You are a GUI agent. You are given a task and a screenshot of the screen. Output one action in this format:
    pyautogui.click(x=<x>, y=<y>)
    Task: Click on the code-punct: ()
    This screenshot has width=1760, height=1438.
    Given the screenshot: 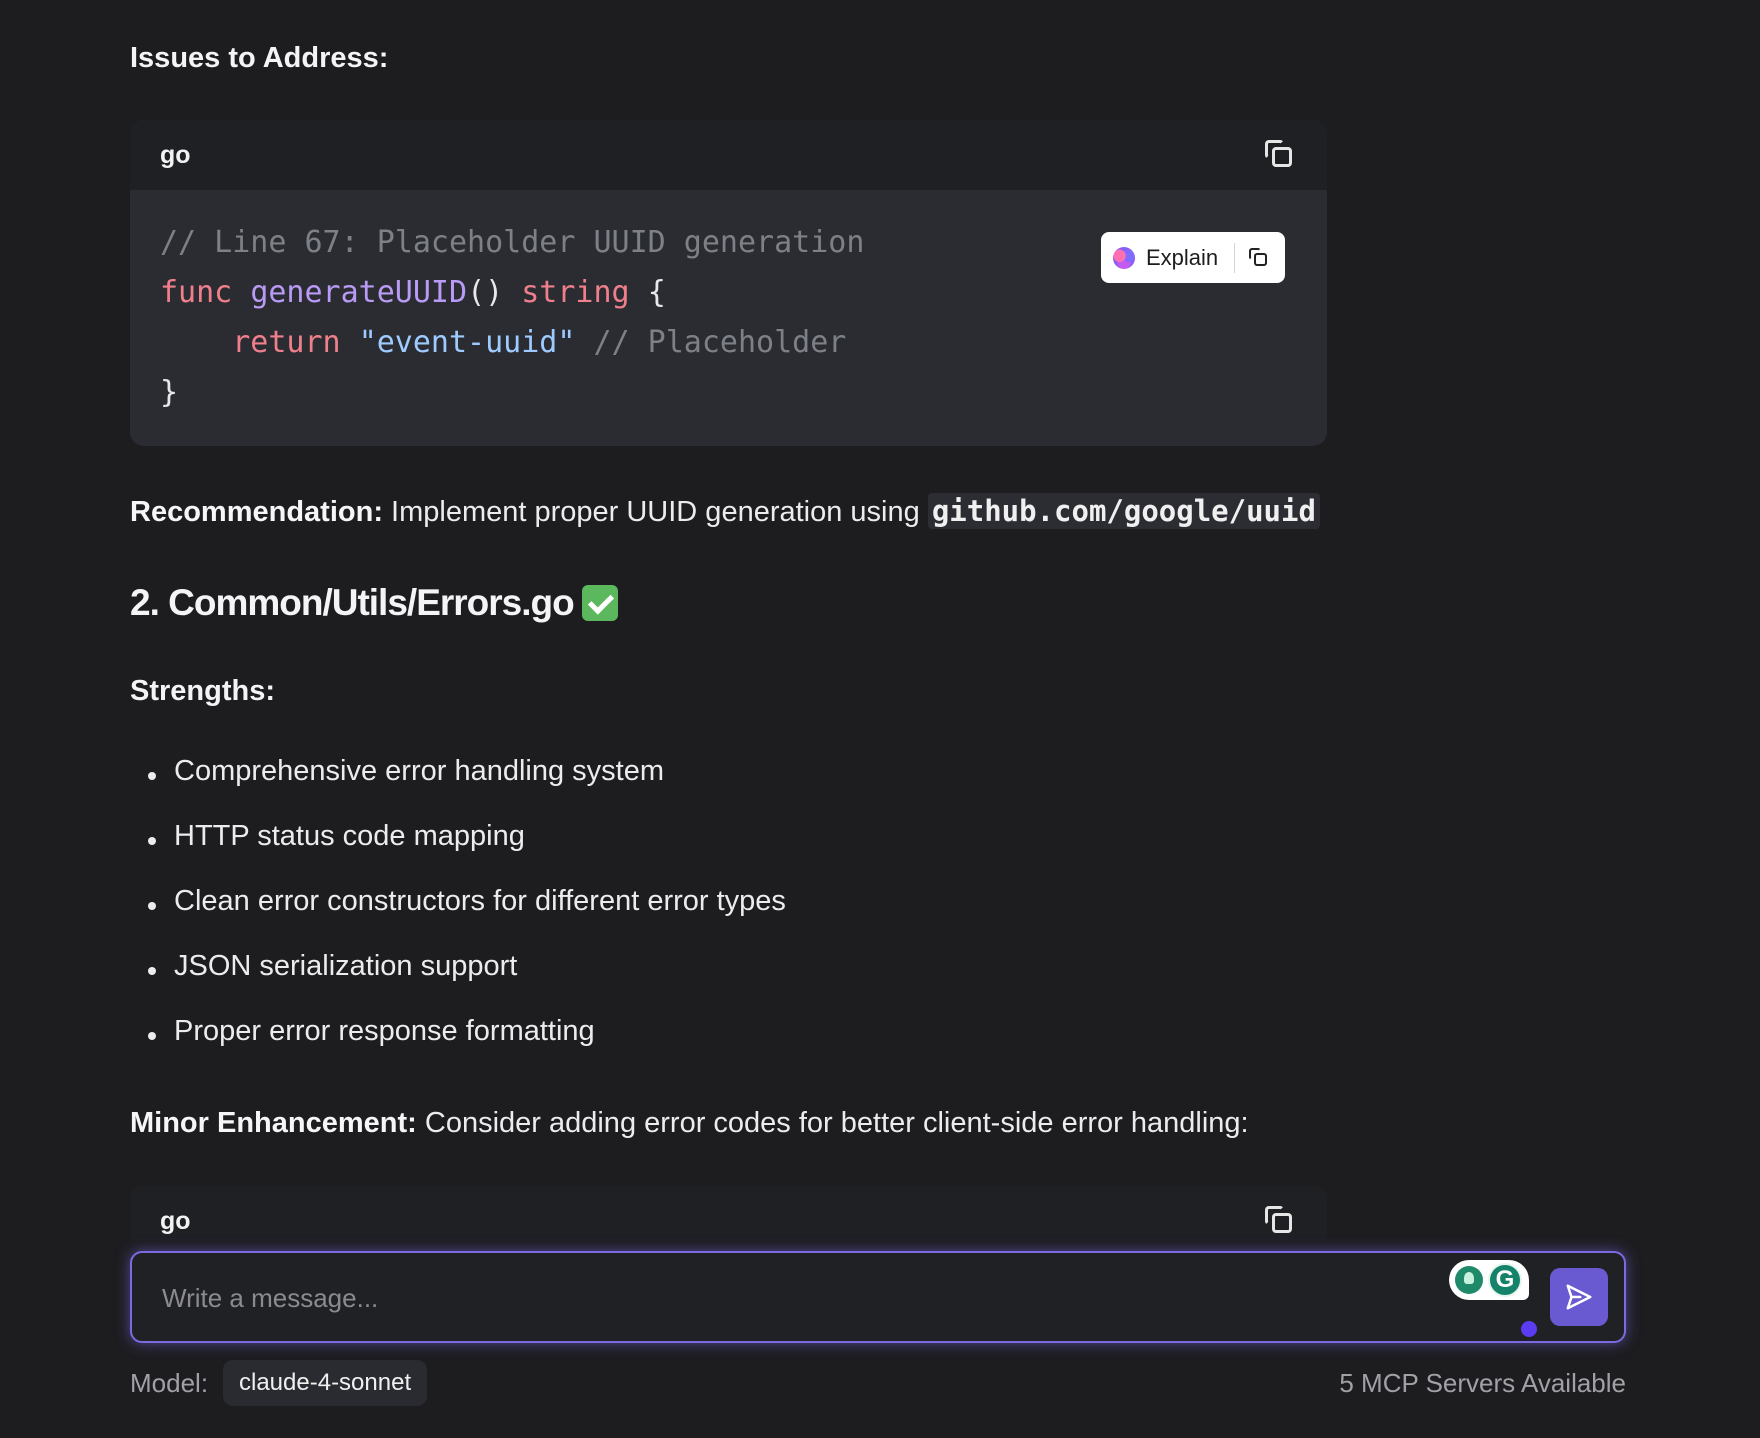 What is the action you would take?
    pyautogui.click(x=485, y=292)
    